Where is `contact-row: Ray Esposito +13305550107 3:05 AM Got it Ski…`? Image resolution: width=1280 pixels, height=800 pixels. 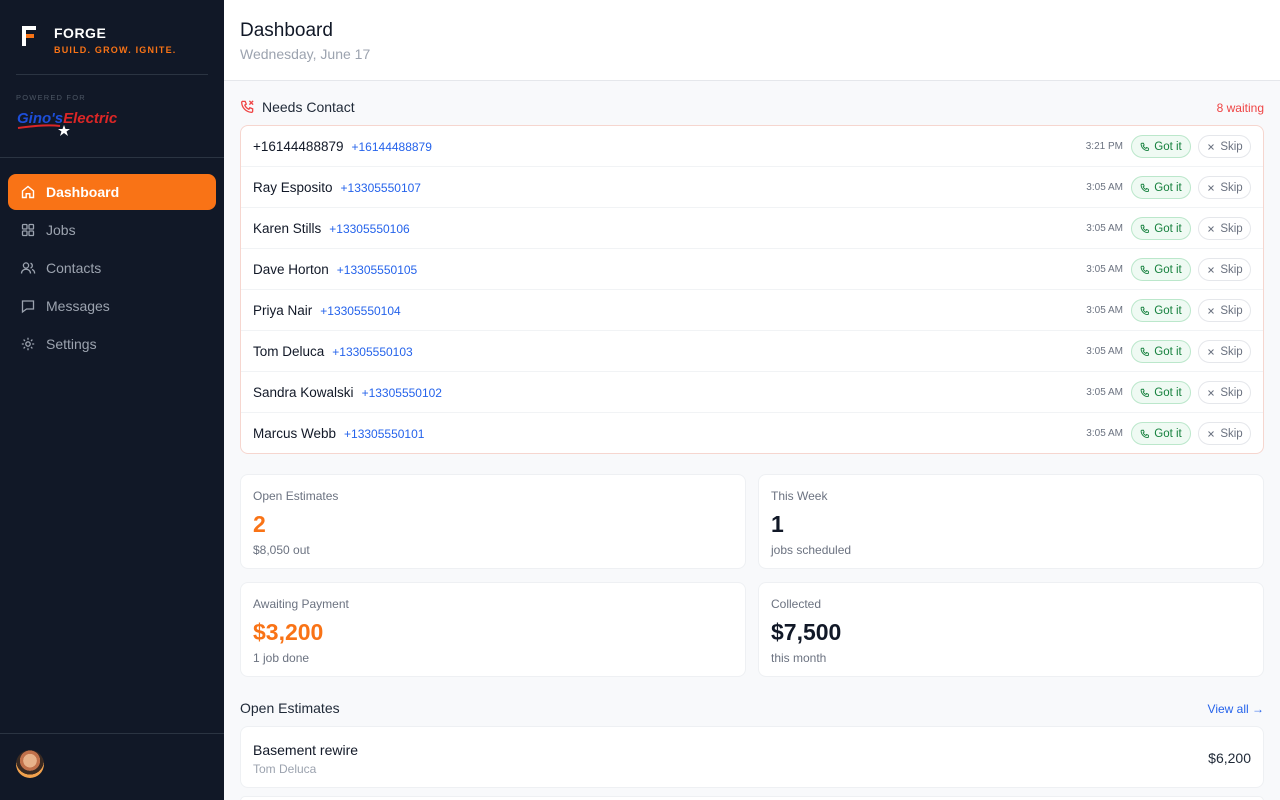
contact-row: Ray Esposito +13305550107 3:05 AM Got it Ski… is located at coordinates (752, 187).